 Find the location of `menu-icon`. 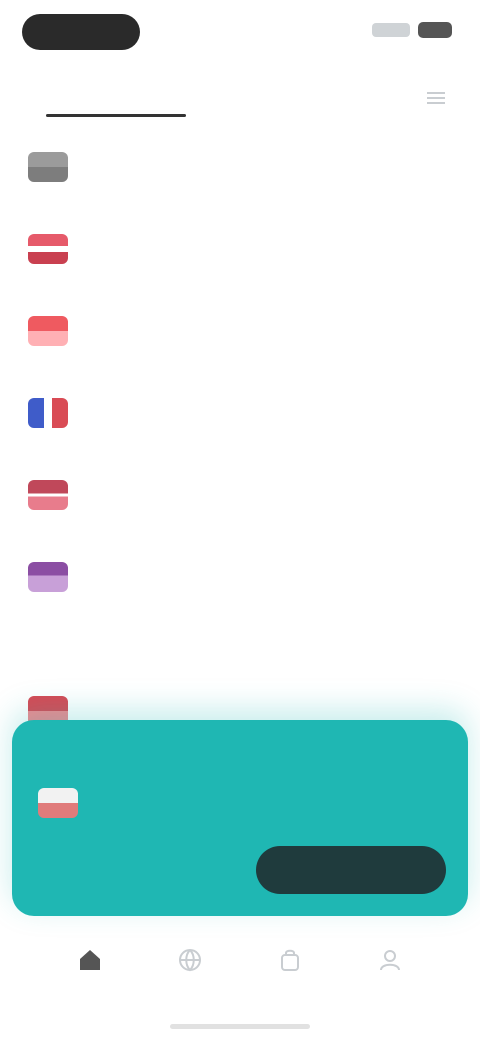

menu-icon is located at coordinates (436, 98).